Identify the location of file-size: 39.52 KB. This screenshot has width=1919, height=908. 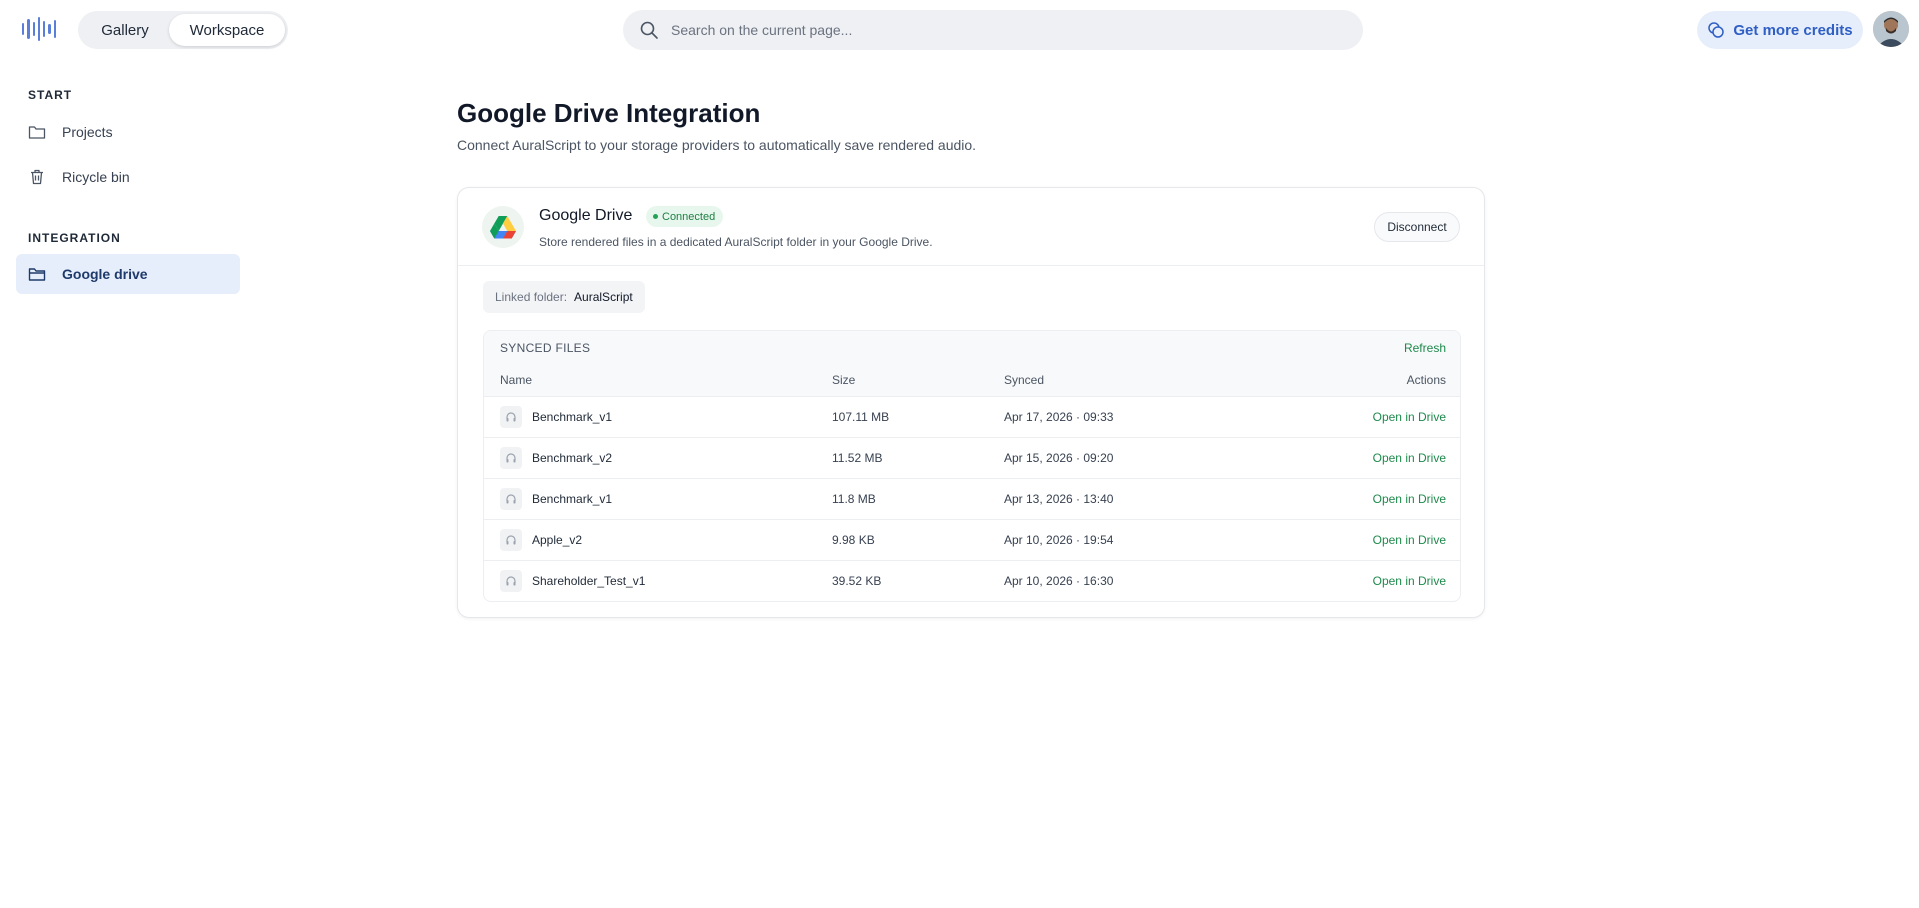
(857, 581).